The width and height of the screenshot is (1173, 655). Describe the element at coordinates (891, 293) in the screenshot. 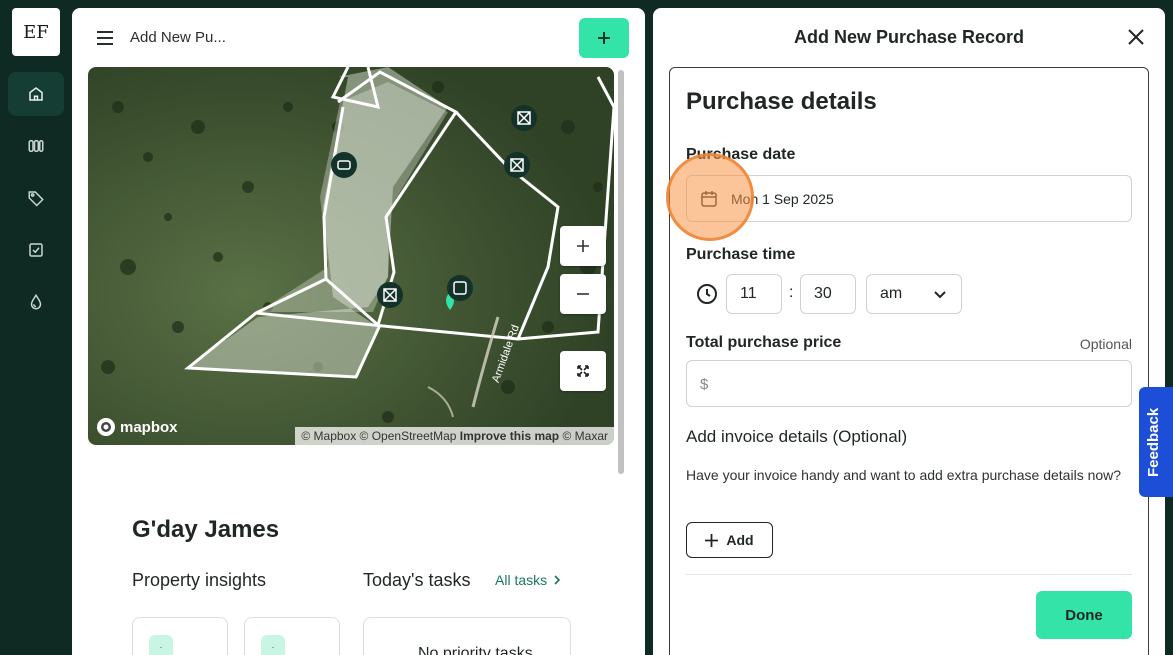

I see `ampm-value: am` at that location.